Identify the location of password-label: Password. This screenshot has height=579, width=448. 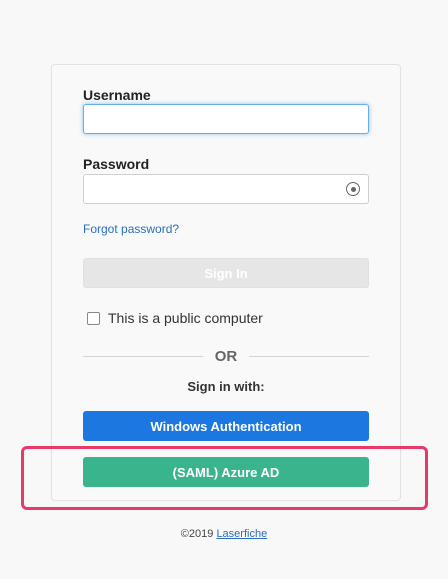
(116, 164).